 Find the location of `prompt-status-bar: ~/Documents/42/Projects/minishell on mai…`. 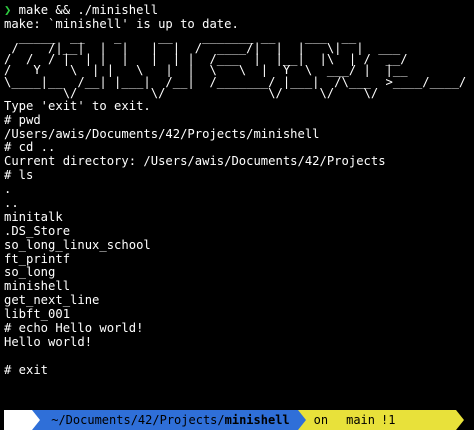

prompt-status-bar: ~/Documents/42/Projects/minishell on mai… is located at coordinates (237, 420).